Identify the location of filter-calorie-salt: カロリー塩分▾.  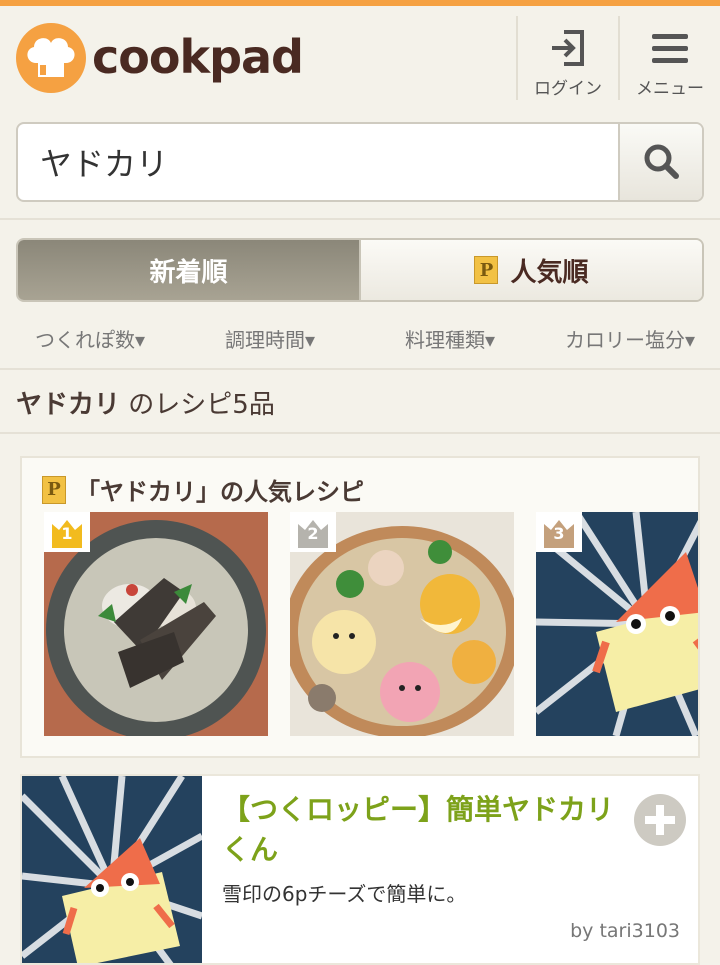
(630, 343).